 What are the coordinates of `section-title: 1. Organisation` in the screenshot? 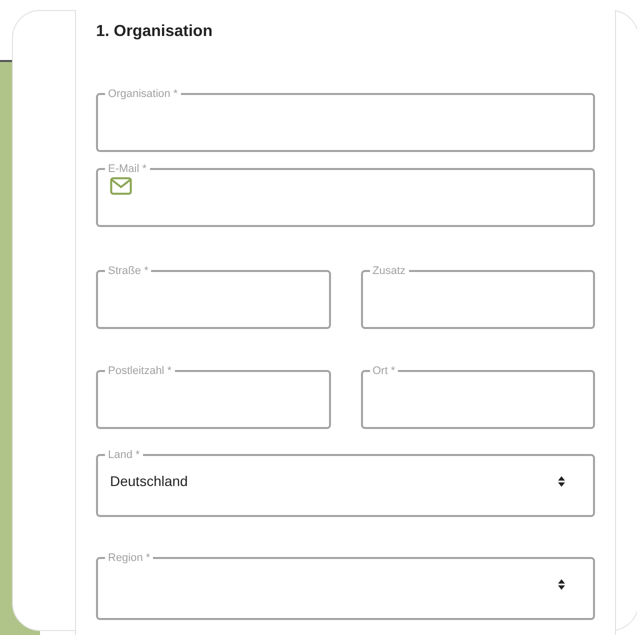 It's located at (155, 32).